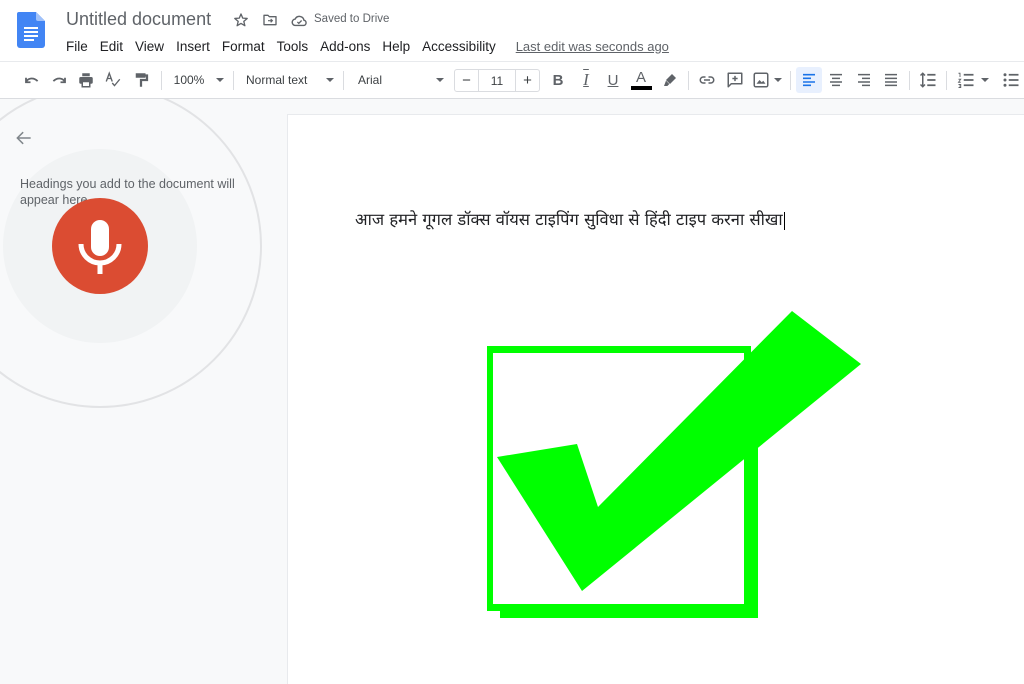  Describe the element at coordinates (527, 80) in the screenshot. I see `increase-font-size-button: +` at that location.